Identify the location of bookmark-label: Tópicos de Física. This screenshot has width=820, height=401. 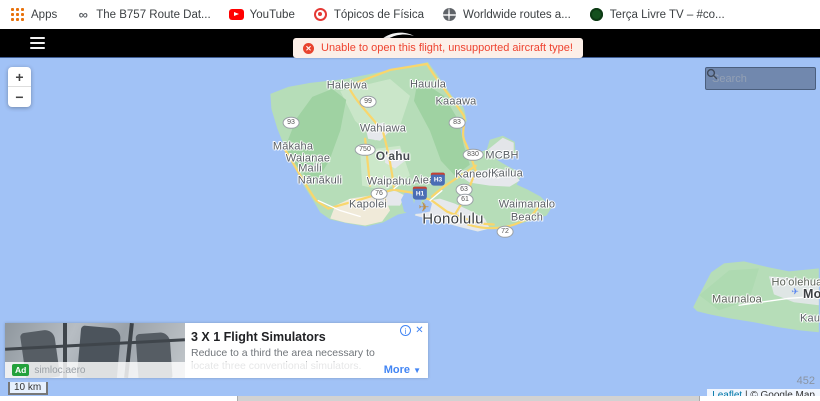
(378, 14).